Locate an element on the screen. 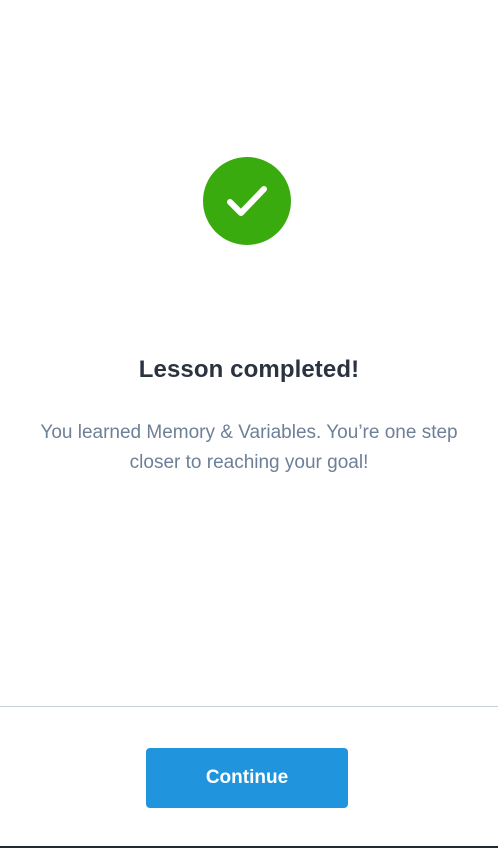  footer-divider is located at coordinates (249, 706).